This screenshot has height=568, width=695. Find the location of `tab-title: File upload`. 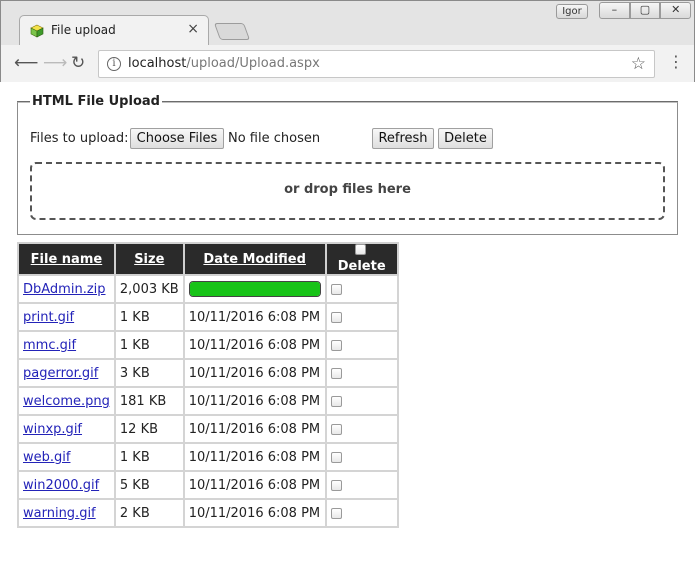

tab-title: File upload is located at coordinates (83, 30).